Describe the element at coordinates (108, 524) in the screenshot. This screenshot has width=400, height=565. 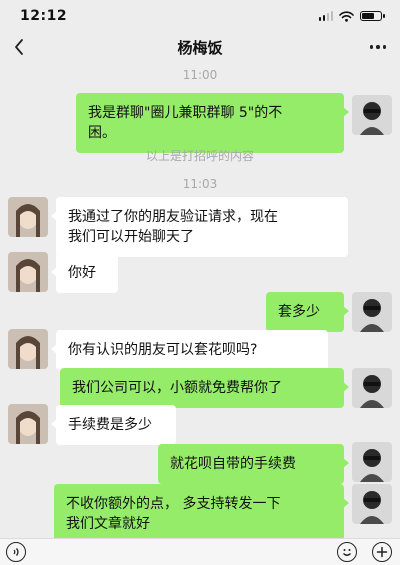
I see `message-line: 我们文章就好` at that location.